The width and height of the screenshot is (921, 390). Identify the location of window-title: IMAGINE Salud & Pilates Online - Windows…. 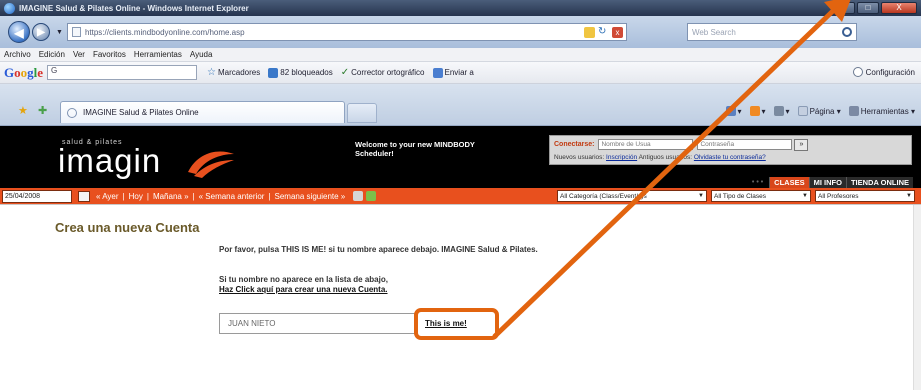
(134, 8).